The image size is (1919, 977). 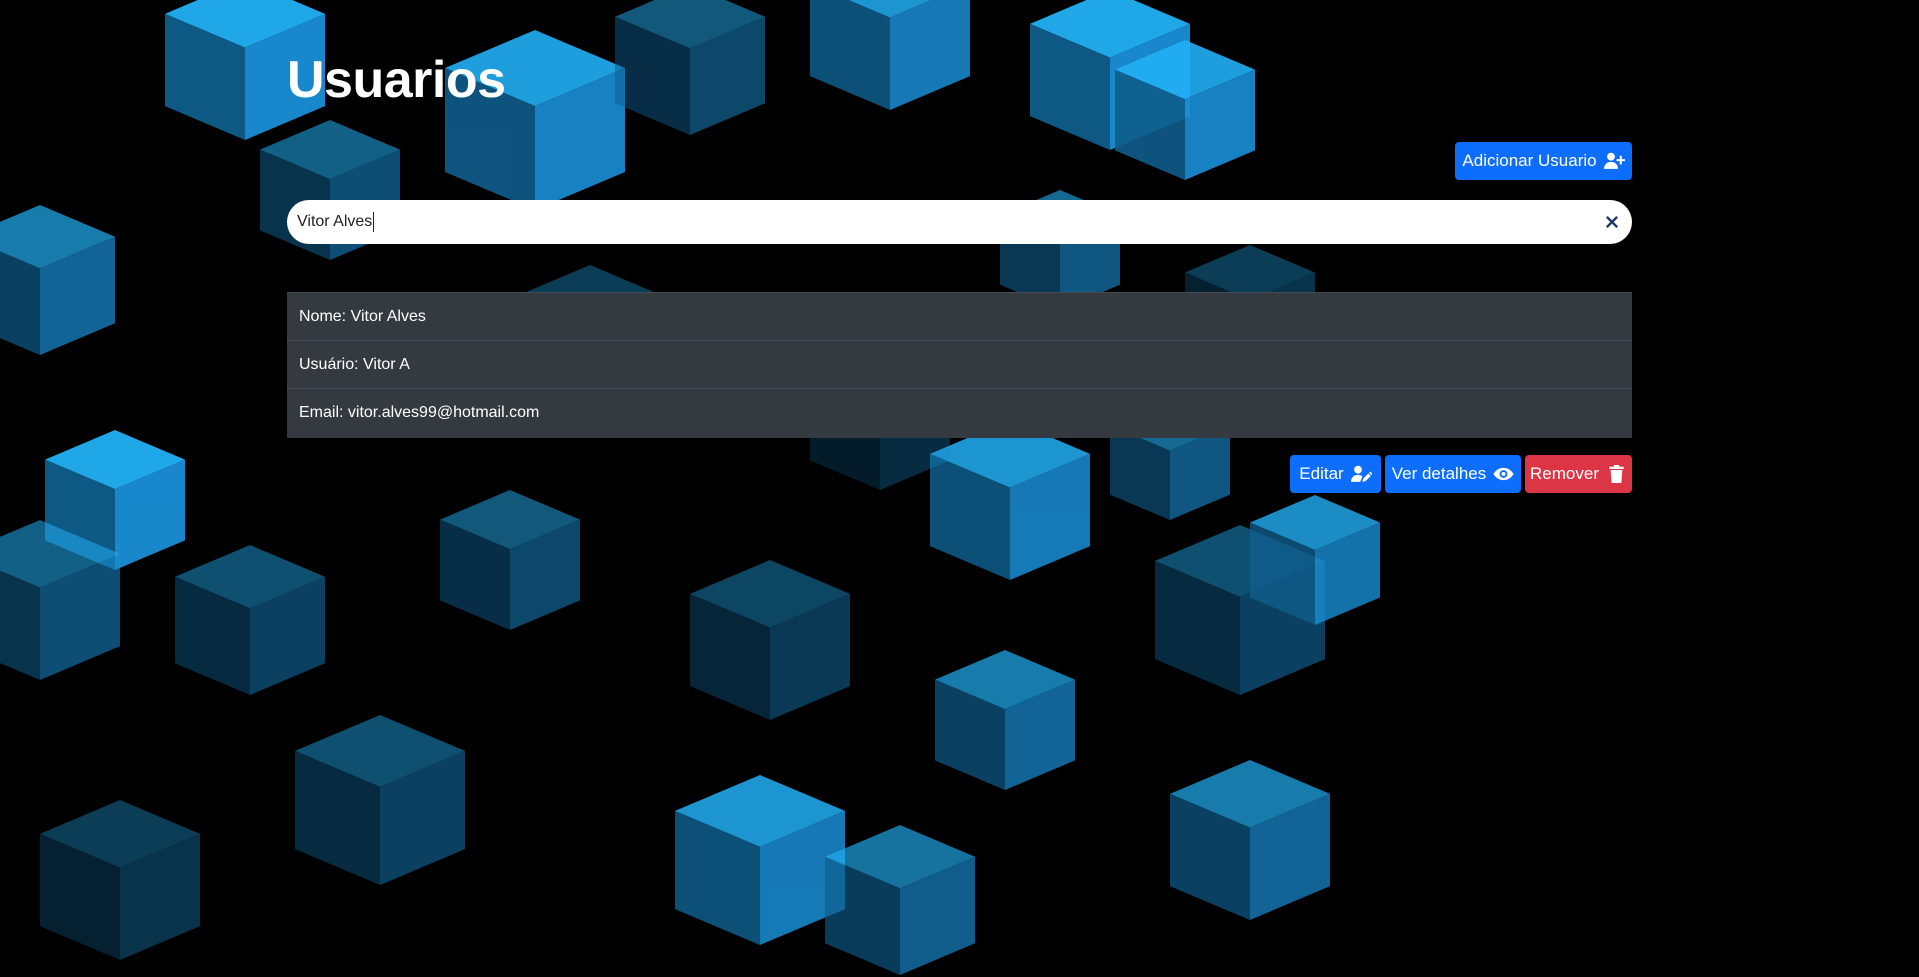 I want to click on view-details-button-label: Ver detalhes, so click(x=1439, y=473).